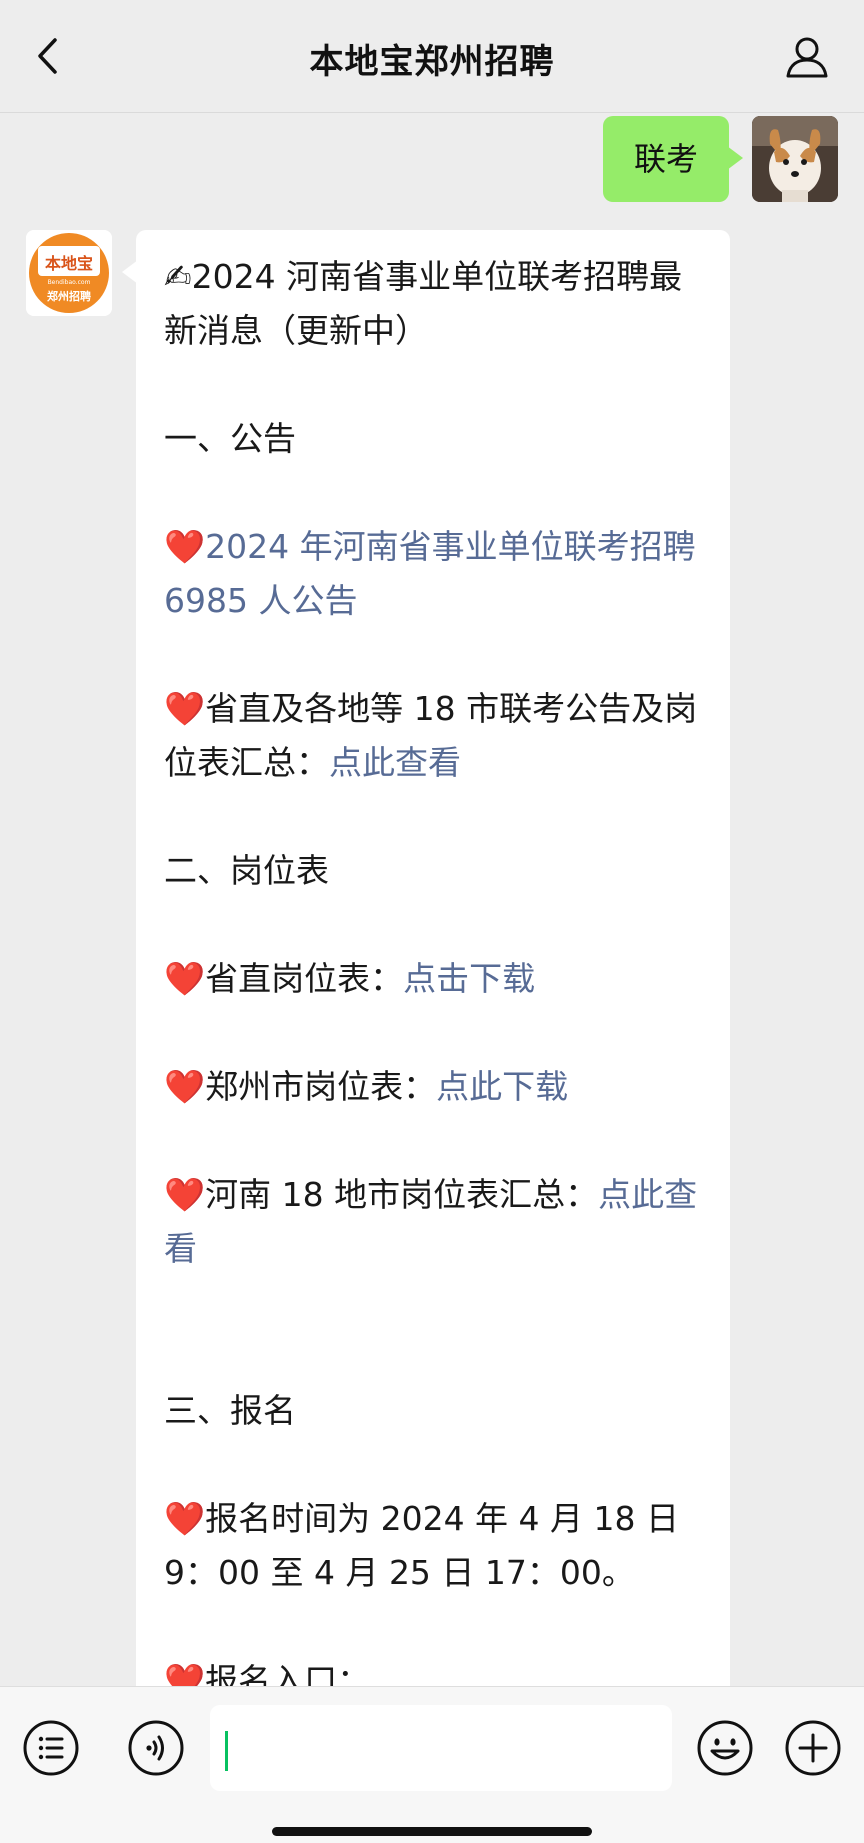 This screenshot has height=1843, width=864. I want to click on person-icon, so click(807, 57).